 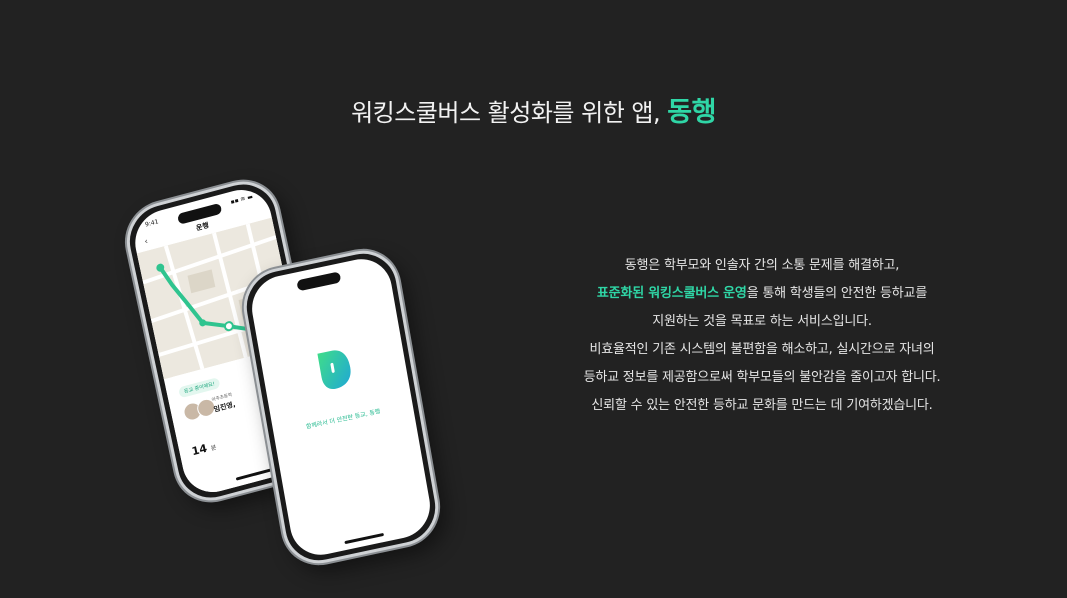 What do you see at coordinates (762, 405) in the screenshot?
I see `description-line: 신뢰할 수 있는 안전한 등하교 문화를 만드는 데 기여하겠습니다.` at bounding box center [762, 405].